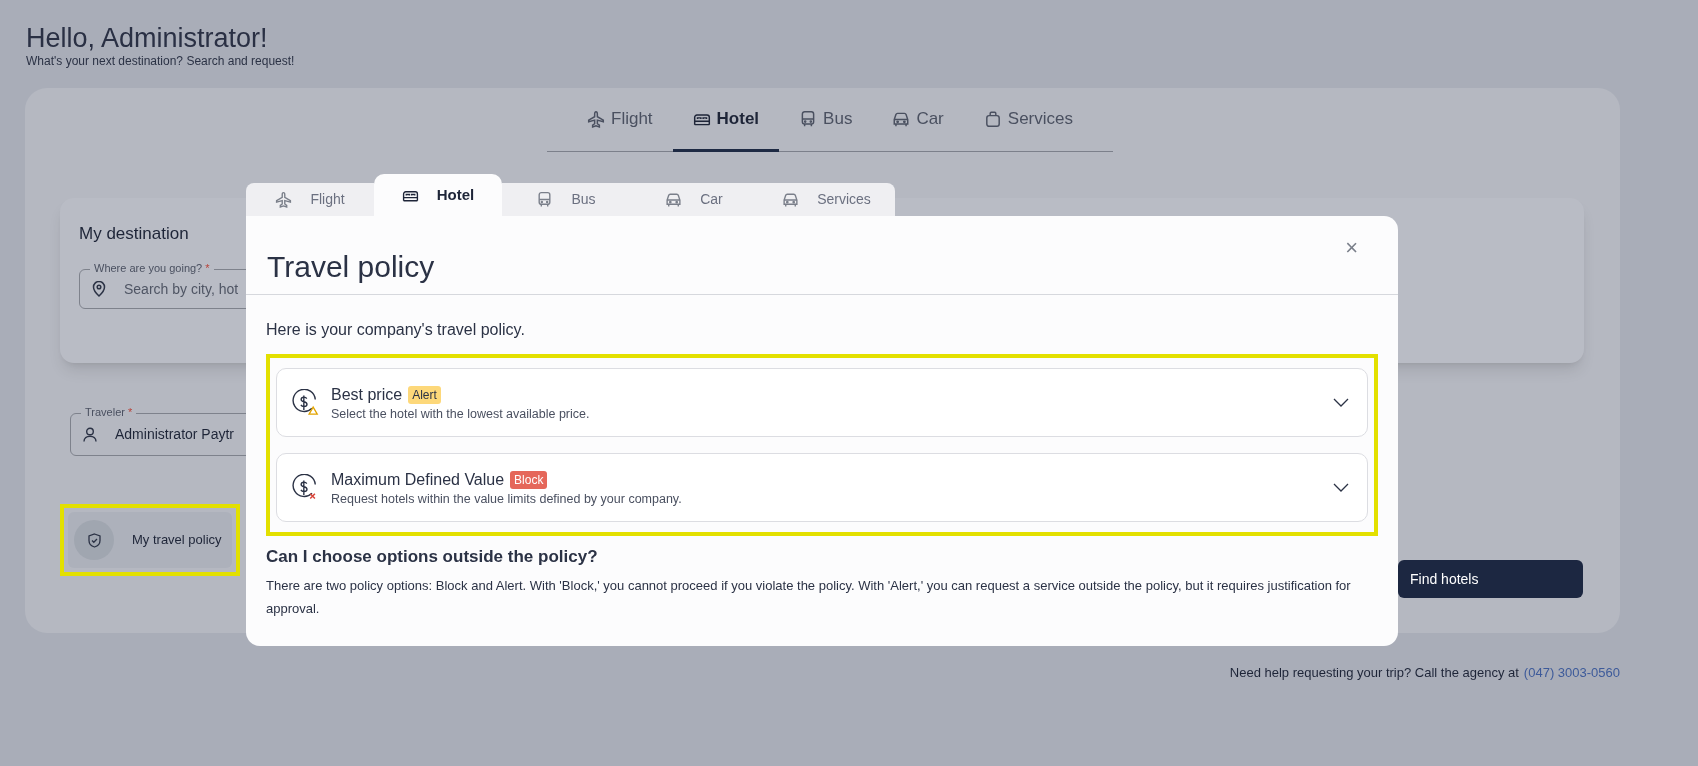 This screenshot has width=1698, height=766. I want to click on policy-badge: Alert, so click(424, 394).